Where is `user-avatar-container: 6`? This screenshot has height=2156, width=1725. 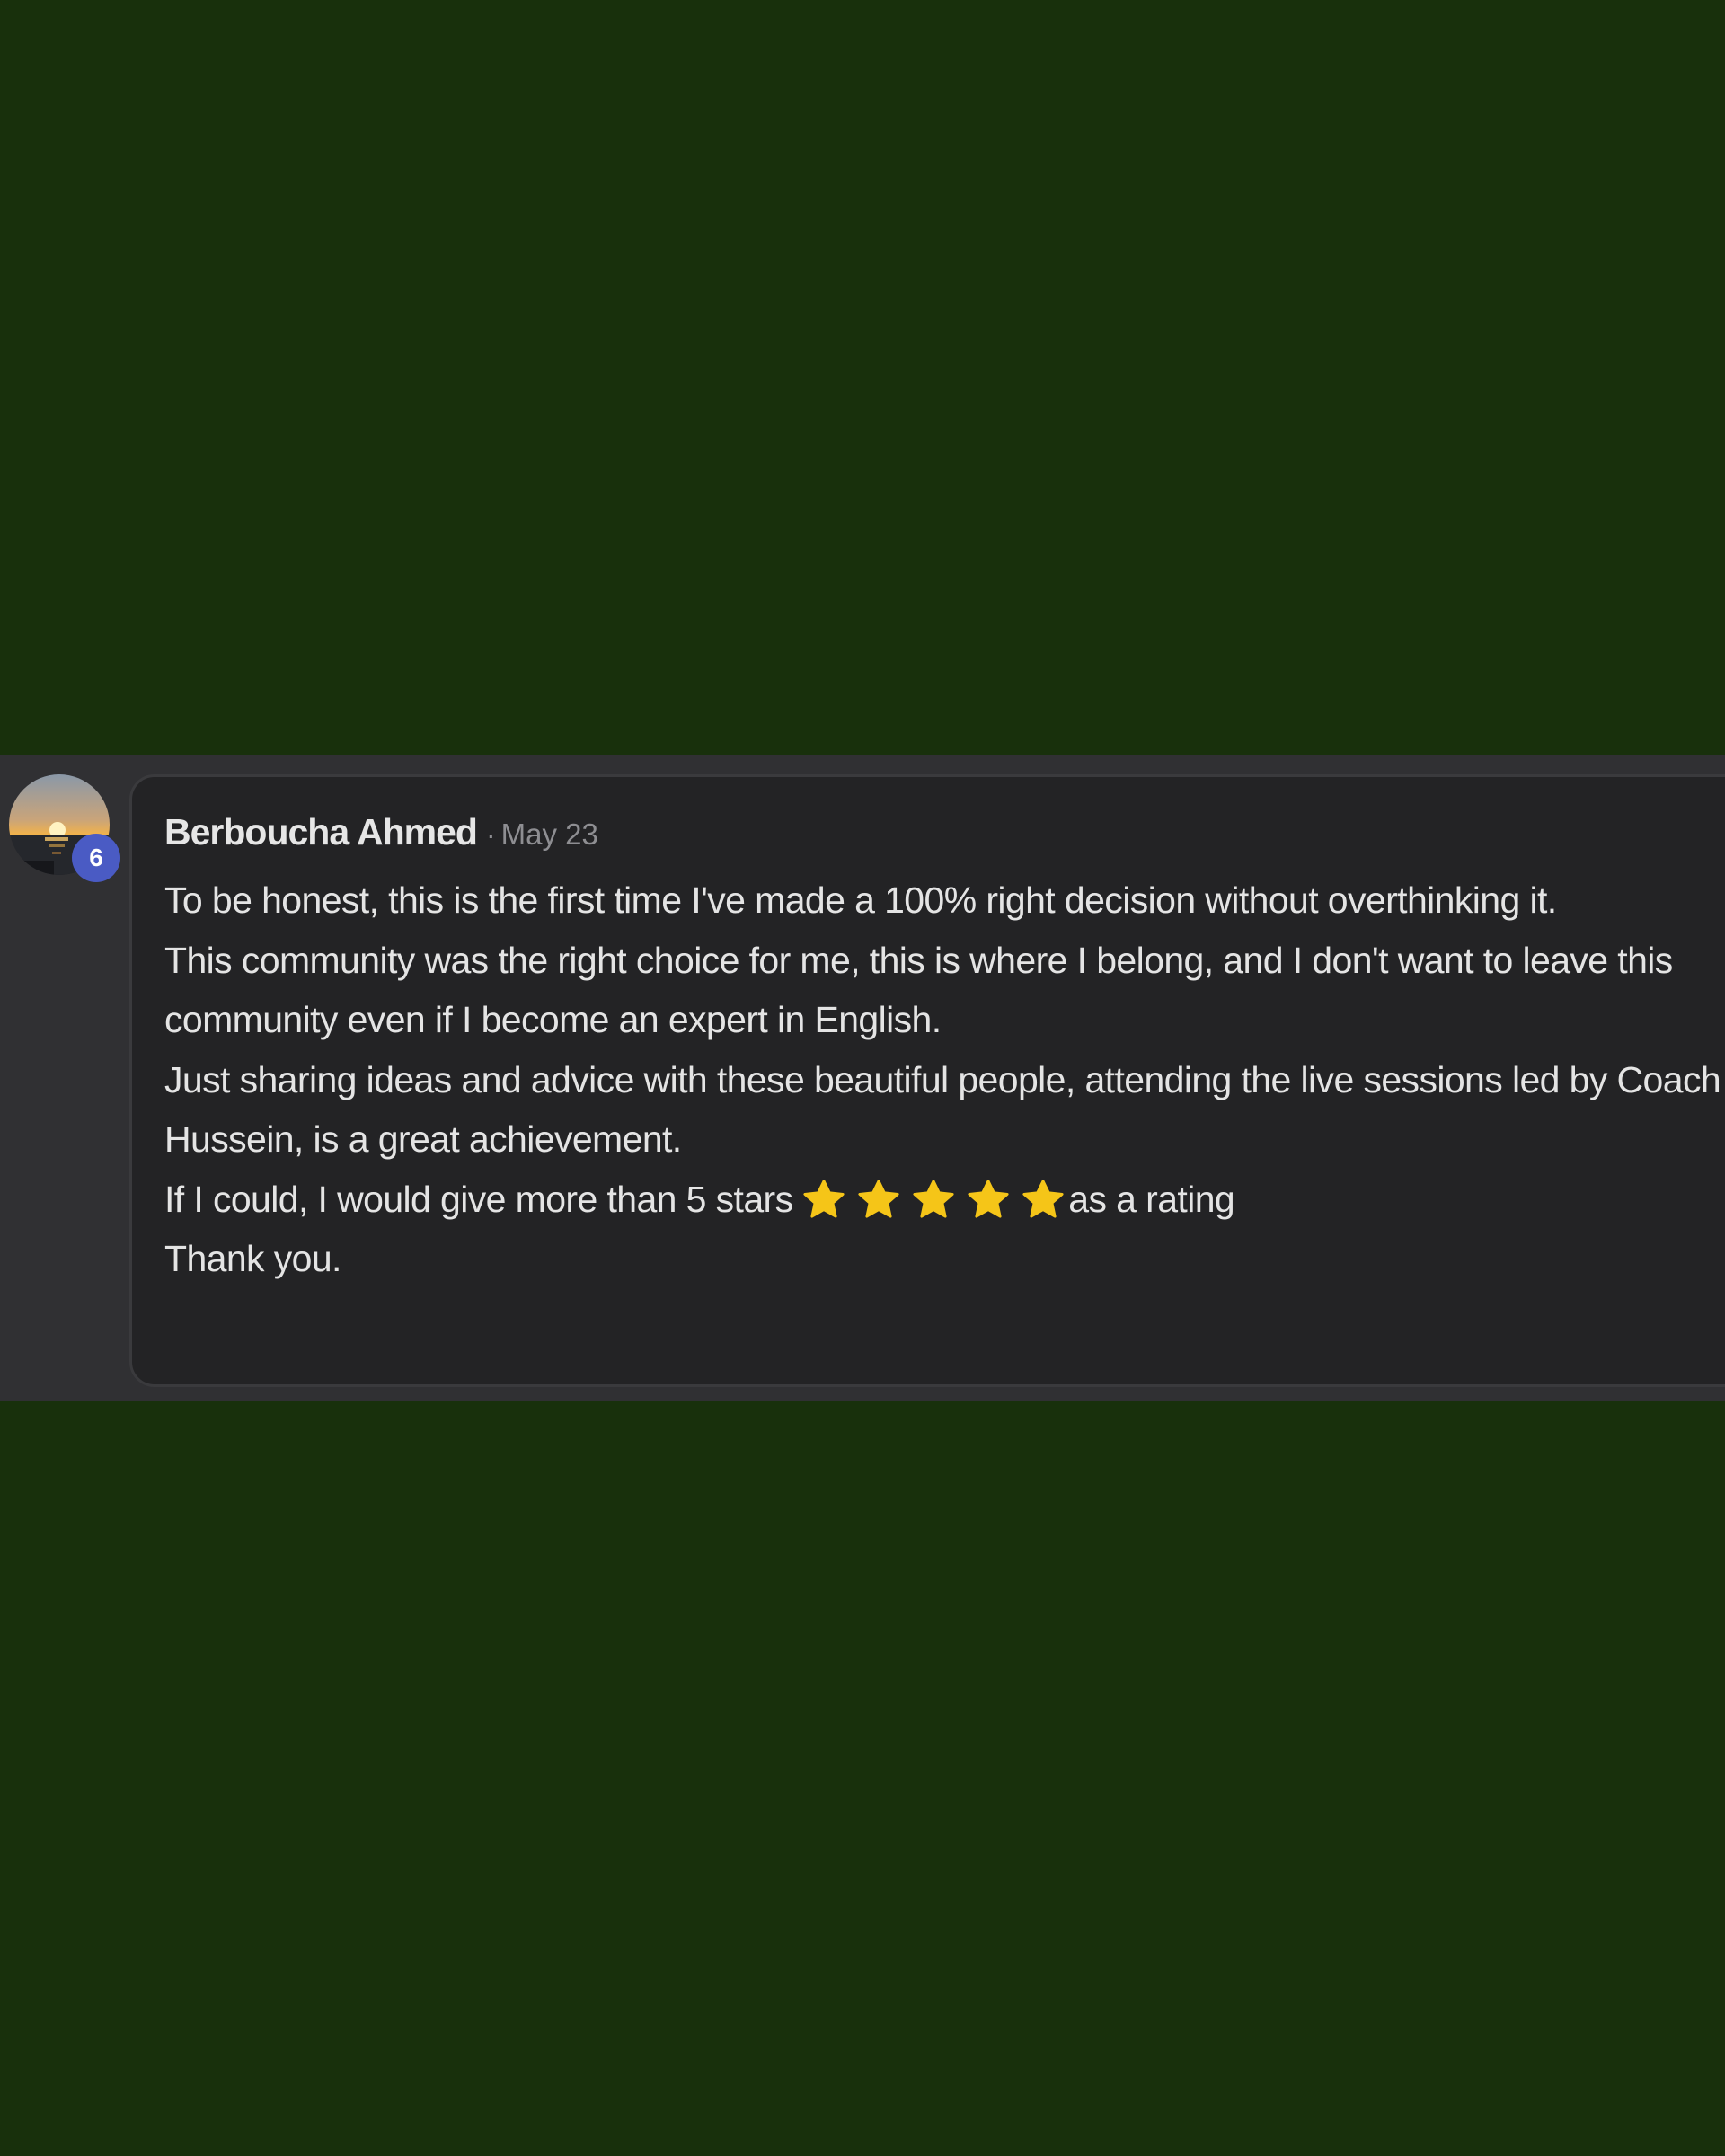
user-avatar-container: 6 is located at coordinates (64, 828).